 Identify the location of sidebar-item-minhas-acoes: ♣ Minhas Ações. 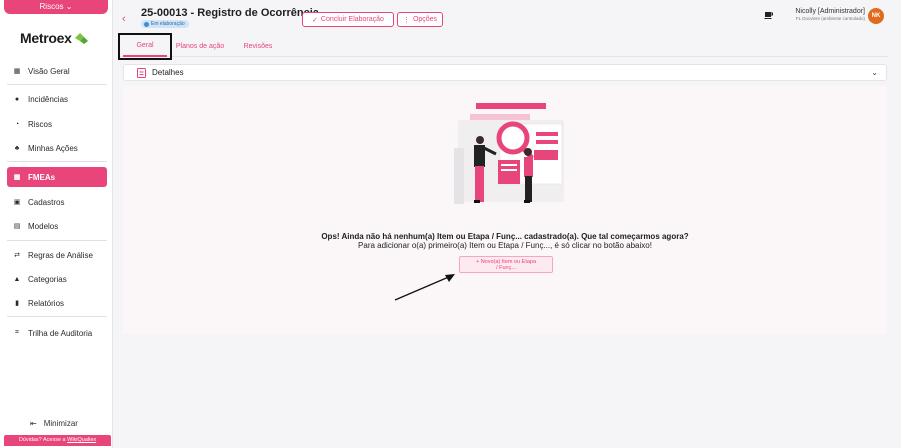
(57, 148).